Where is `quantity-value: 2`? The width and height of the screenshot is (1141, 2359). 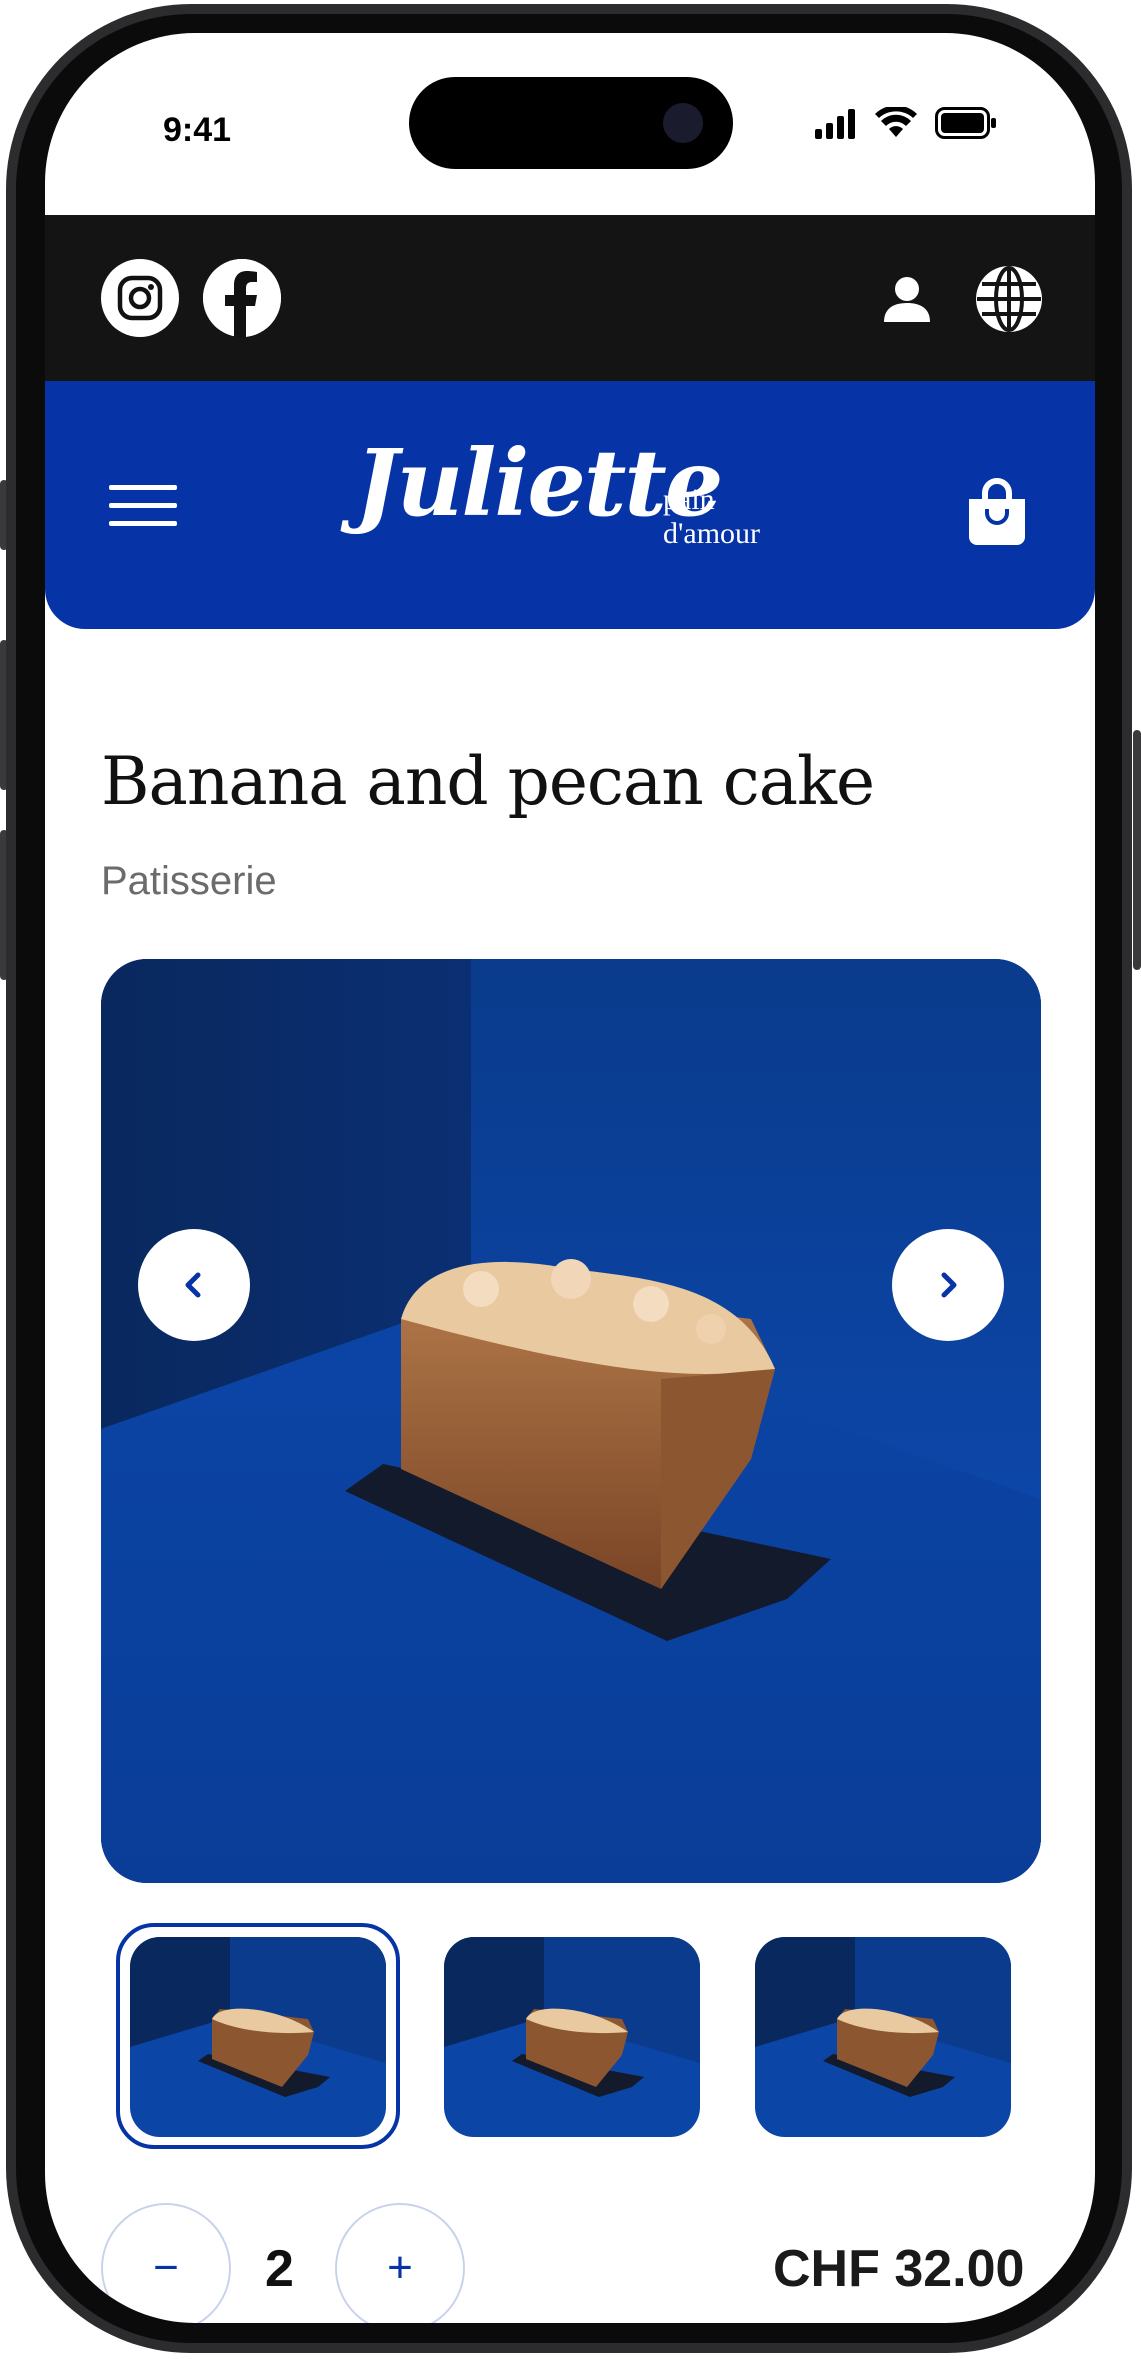 quantity-value: 2 is located at coordinates (279, 2269).